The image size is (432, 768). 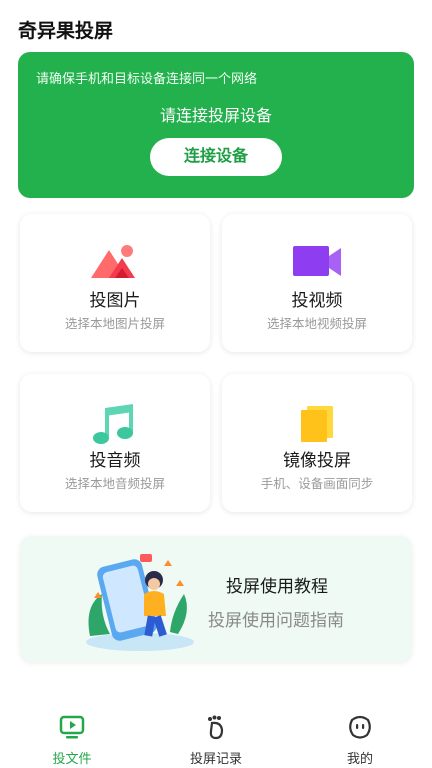 I want to click on tile-subtitle: 选择本地图片投屏, so click(x=114, y=323).